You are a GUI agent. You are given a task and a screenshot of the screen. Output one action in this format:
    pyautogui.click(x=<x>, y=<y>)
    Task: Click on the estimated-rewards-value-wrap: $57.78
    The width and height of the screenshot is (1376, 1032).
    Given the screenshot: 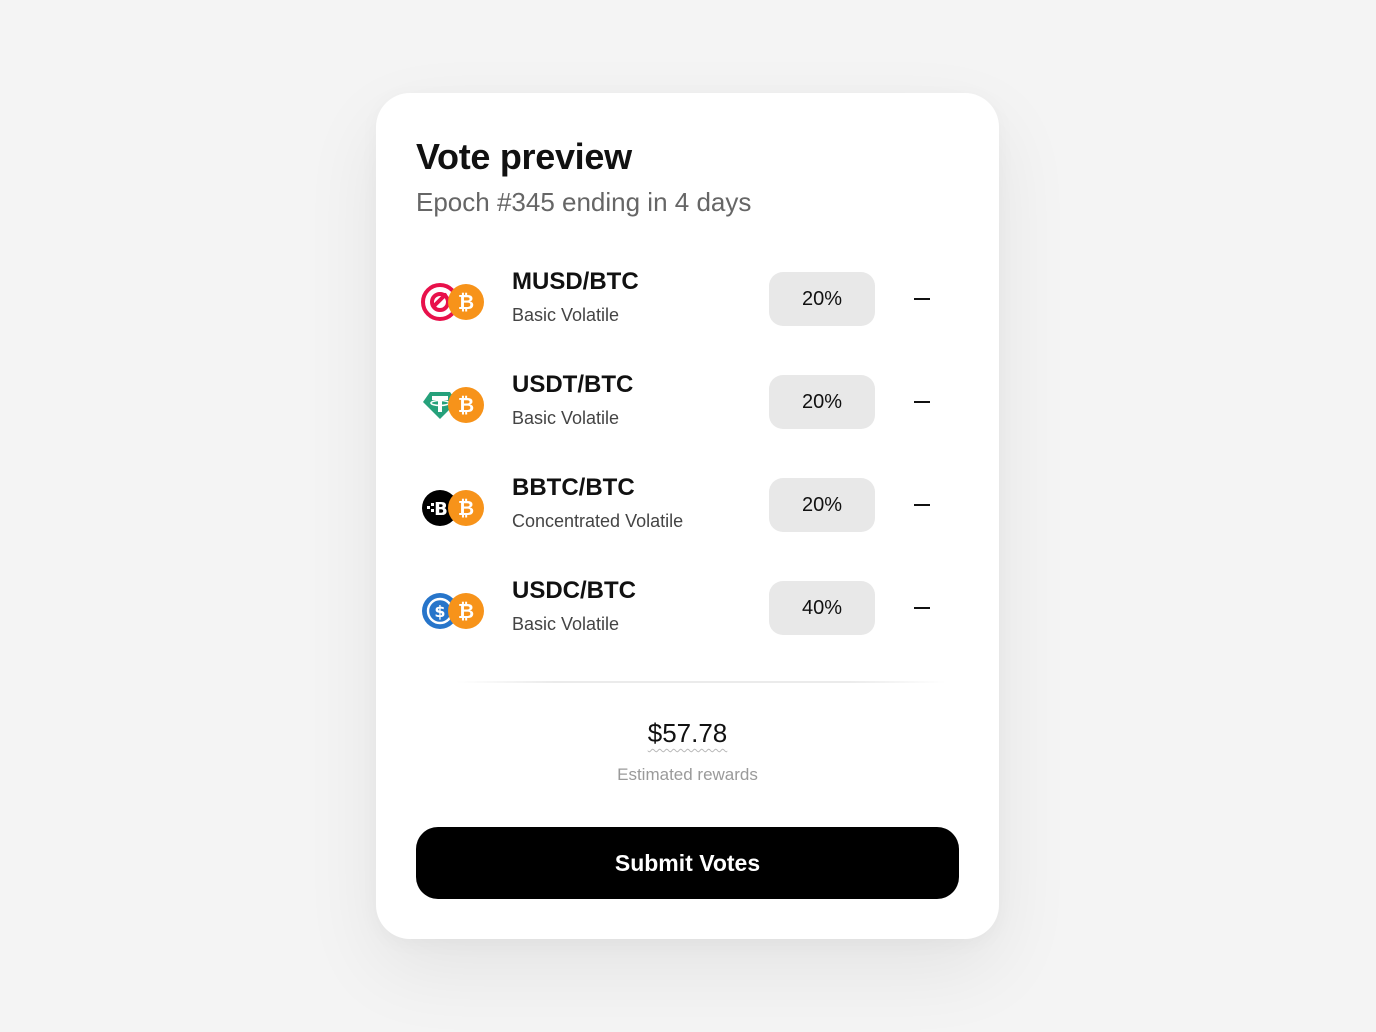 What is the action you would take?
    pyautogui.click(x=687, y=733)
    